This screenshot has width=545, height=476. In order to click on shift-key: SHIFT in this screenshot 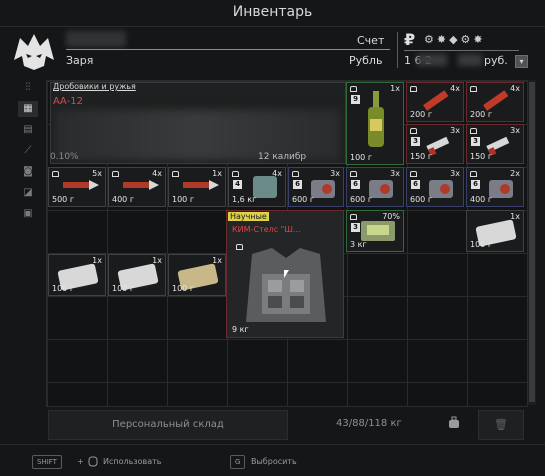, I will do `click(47, 462)`.